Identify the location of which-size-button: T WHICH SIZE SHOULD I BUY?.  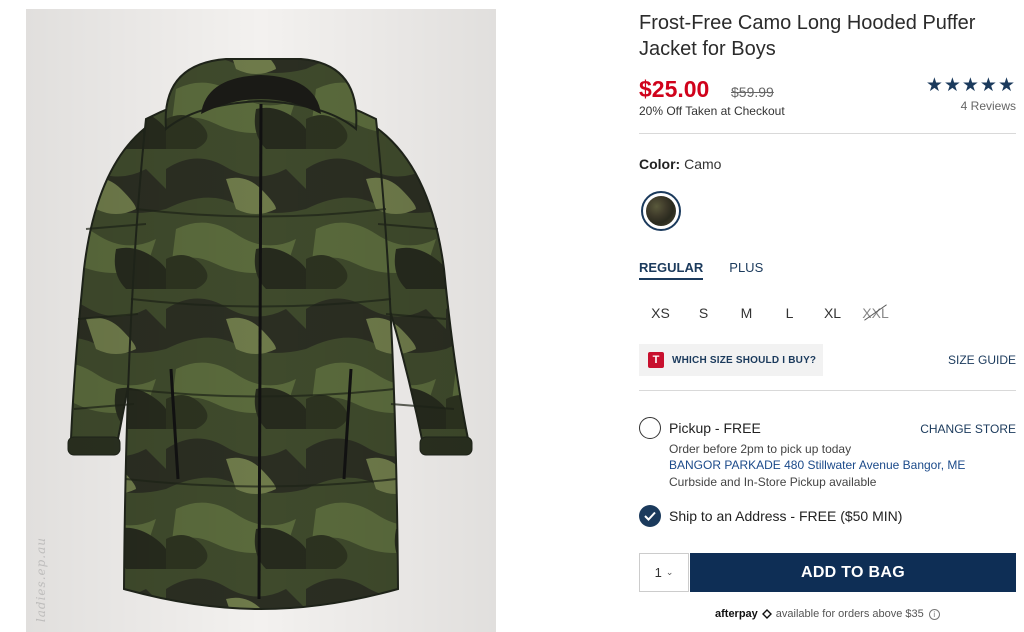
(731, 360).